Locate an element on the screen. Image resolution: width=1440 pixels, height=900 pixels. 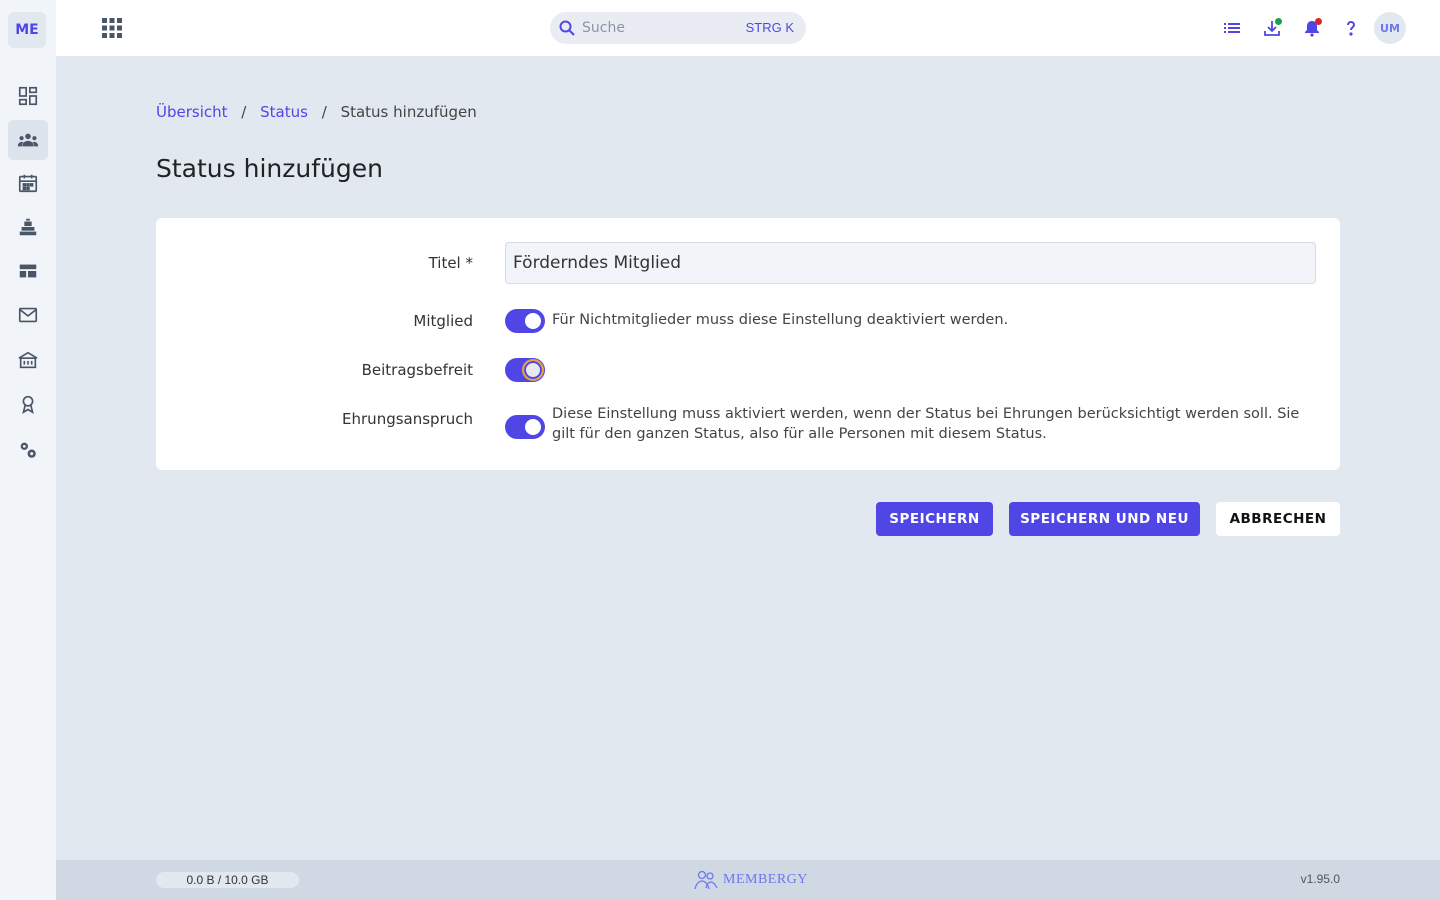
title-label: Titel * is located at coordinates (450, 263).